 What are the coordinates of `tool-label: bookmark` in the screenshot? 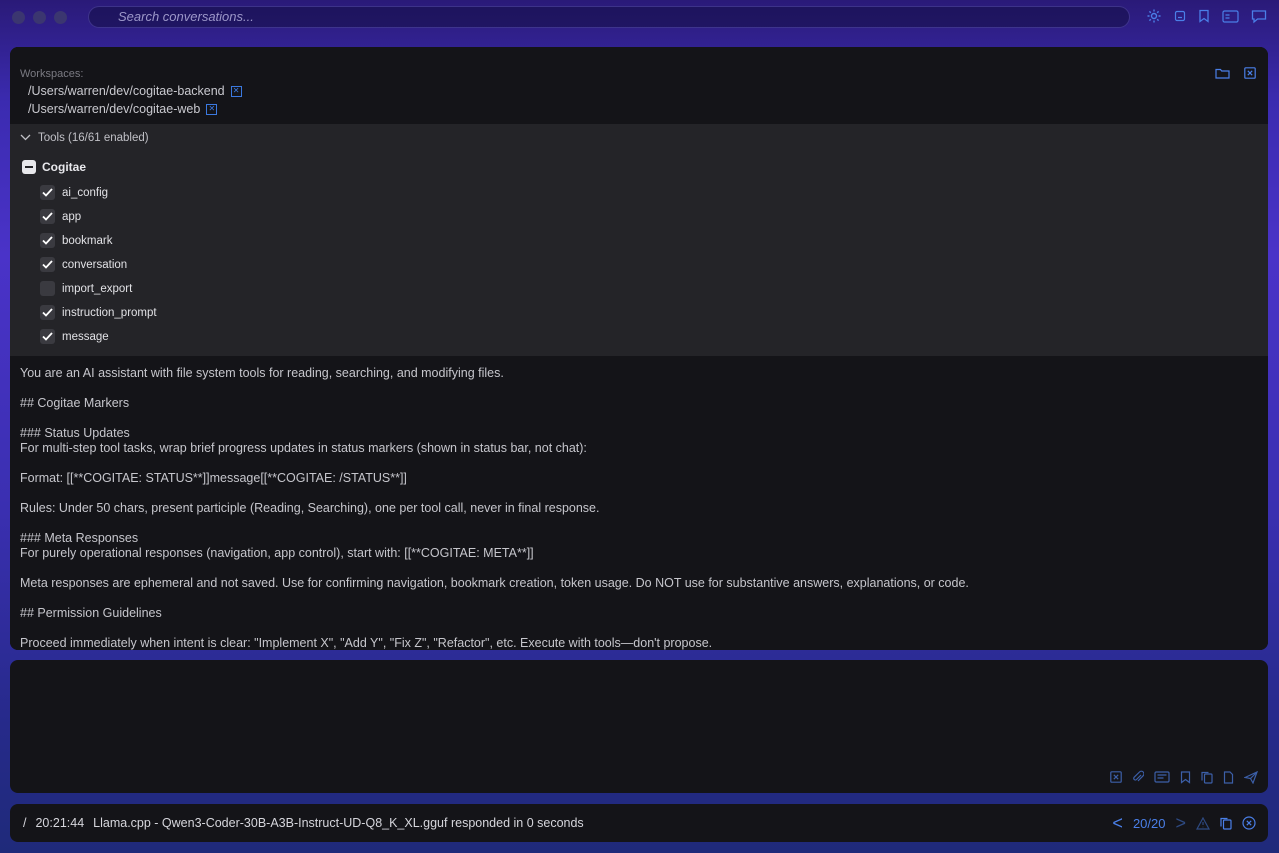 It's located at (87, 240).